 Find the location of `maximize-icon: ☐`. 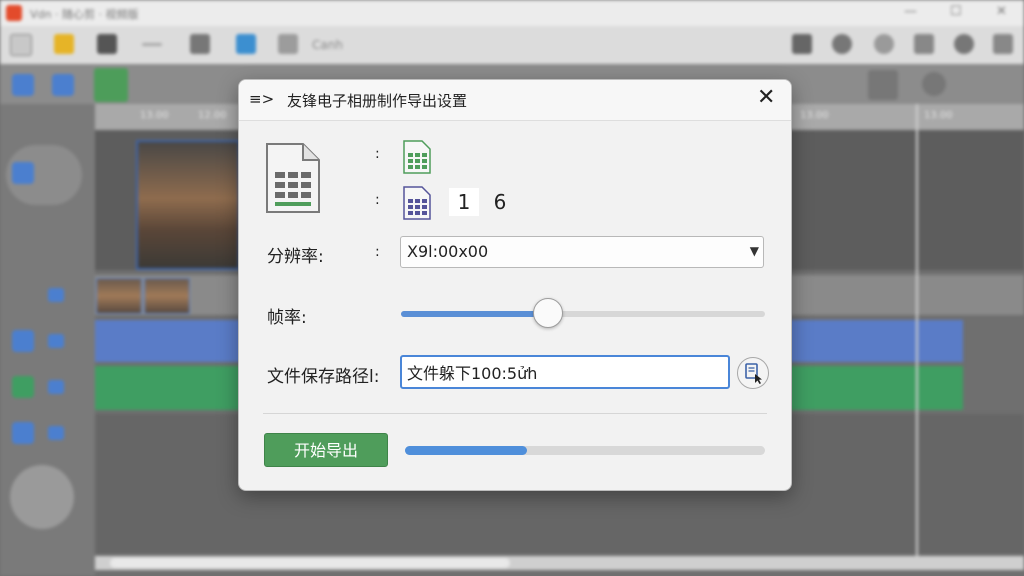

maximize-icon: ☐ is located at coordinates (956, 11).